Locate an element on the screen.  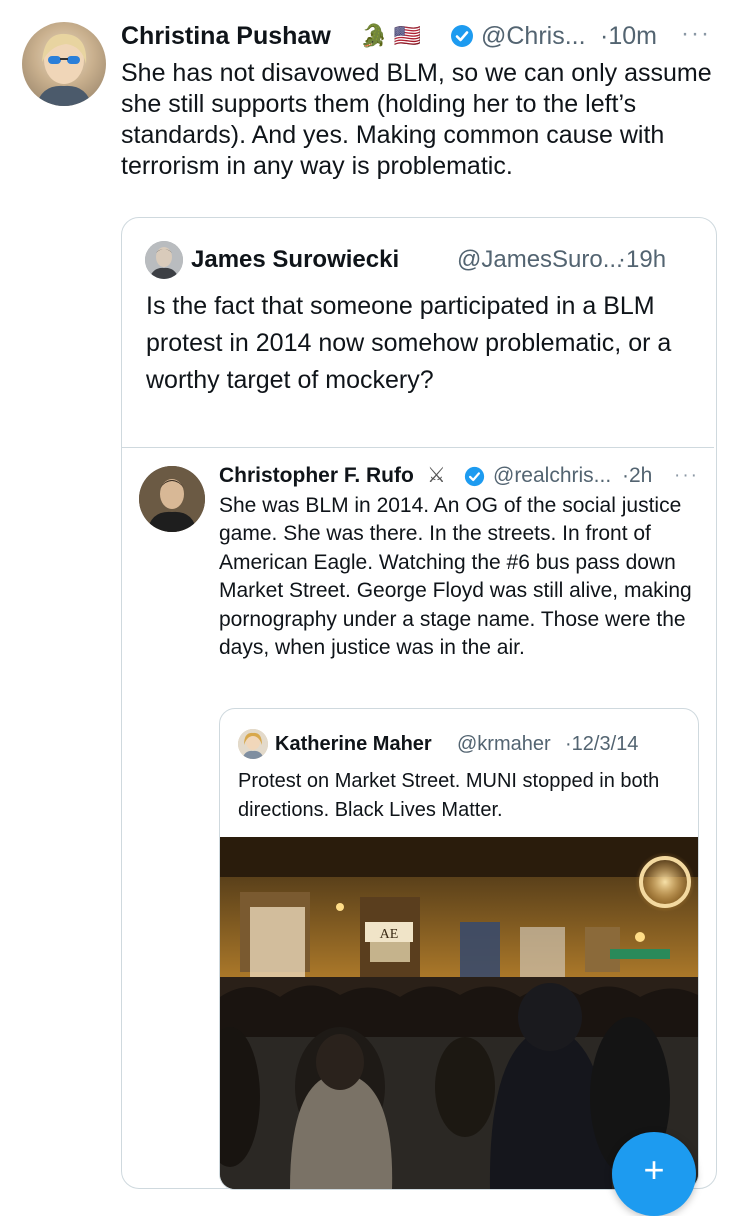
james-avatar is located at coordinates (164, 260).